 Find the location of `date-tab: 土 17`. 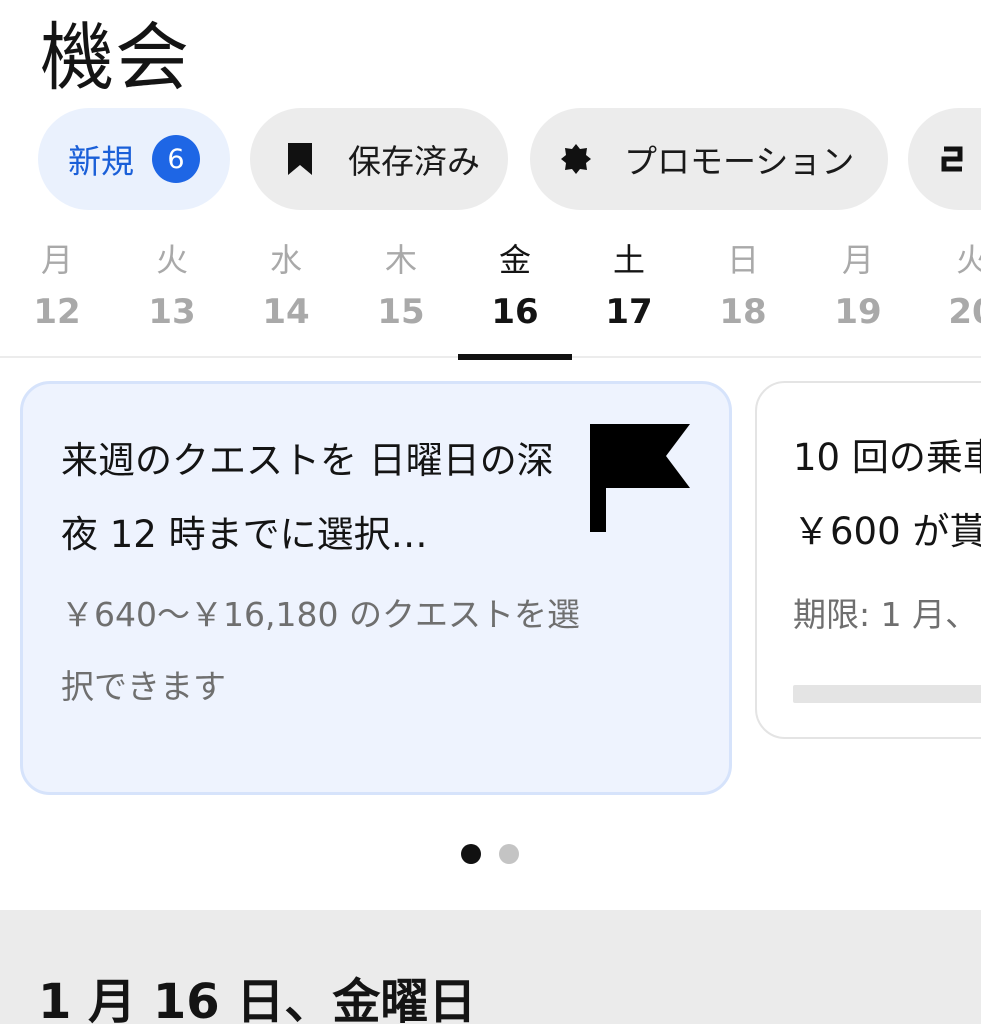

date-tab: 土 17 is located at coordinates (629, 288).